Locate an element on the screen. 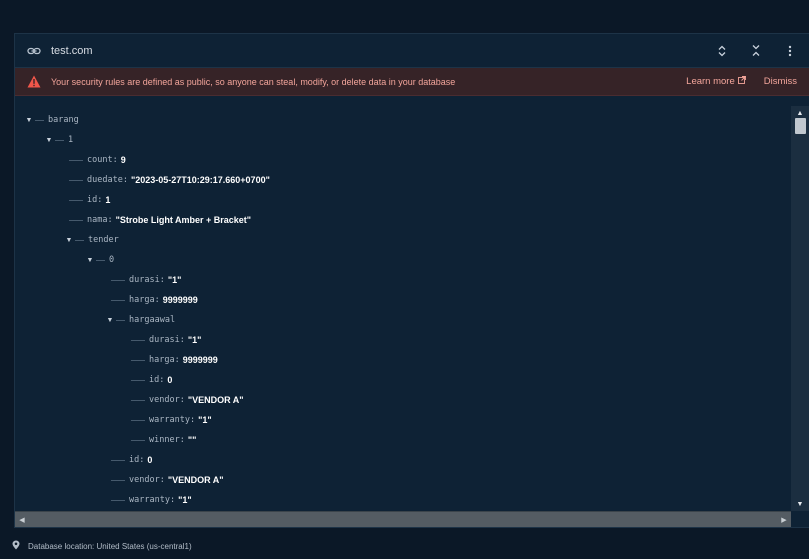  tree-node: ▼ tender is located at coordinates (93, 240).